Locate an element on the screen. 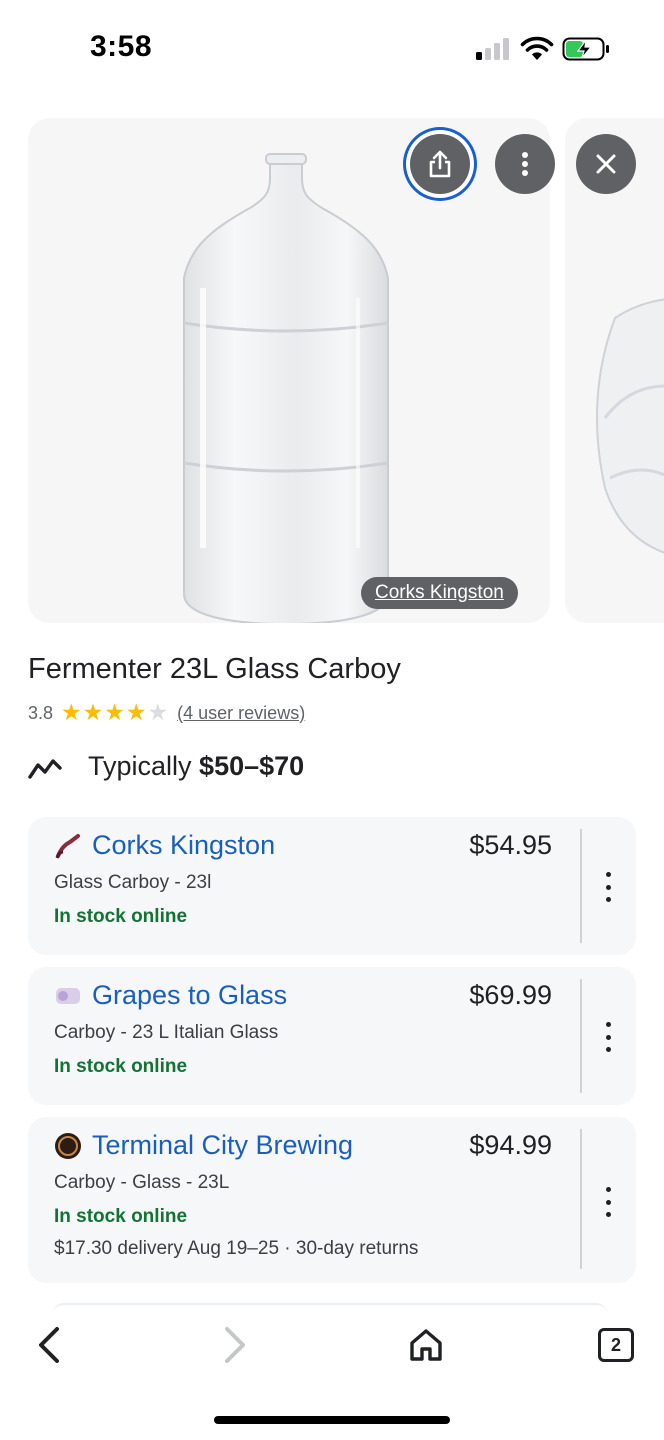  typical-range: $50–$70 is located at coordinates (252, 766).